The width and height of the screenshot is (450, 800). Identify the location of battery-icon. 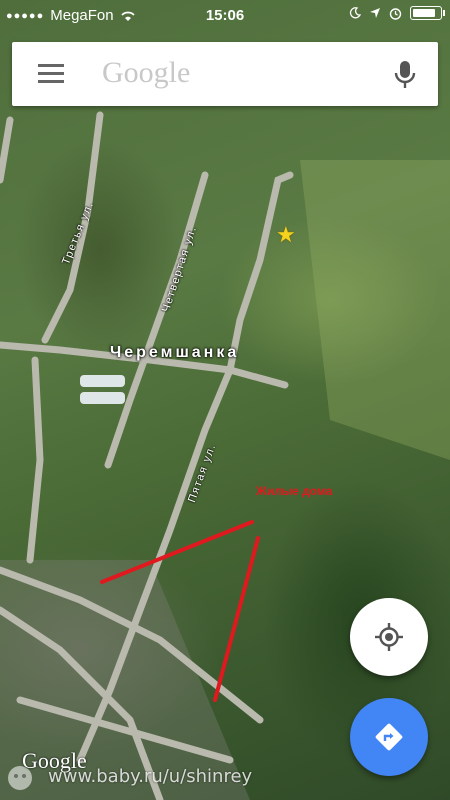
(427, 13).